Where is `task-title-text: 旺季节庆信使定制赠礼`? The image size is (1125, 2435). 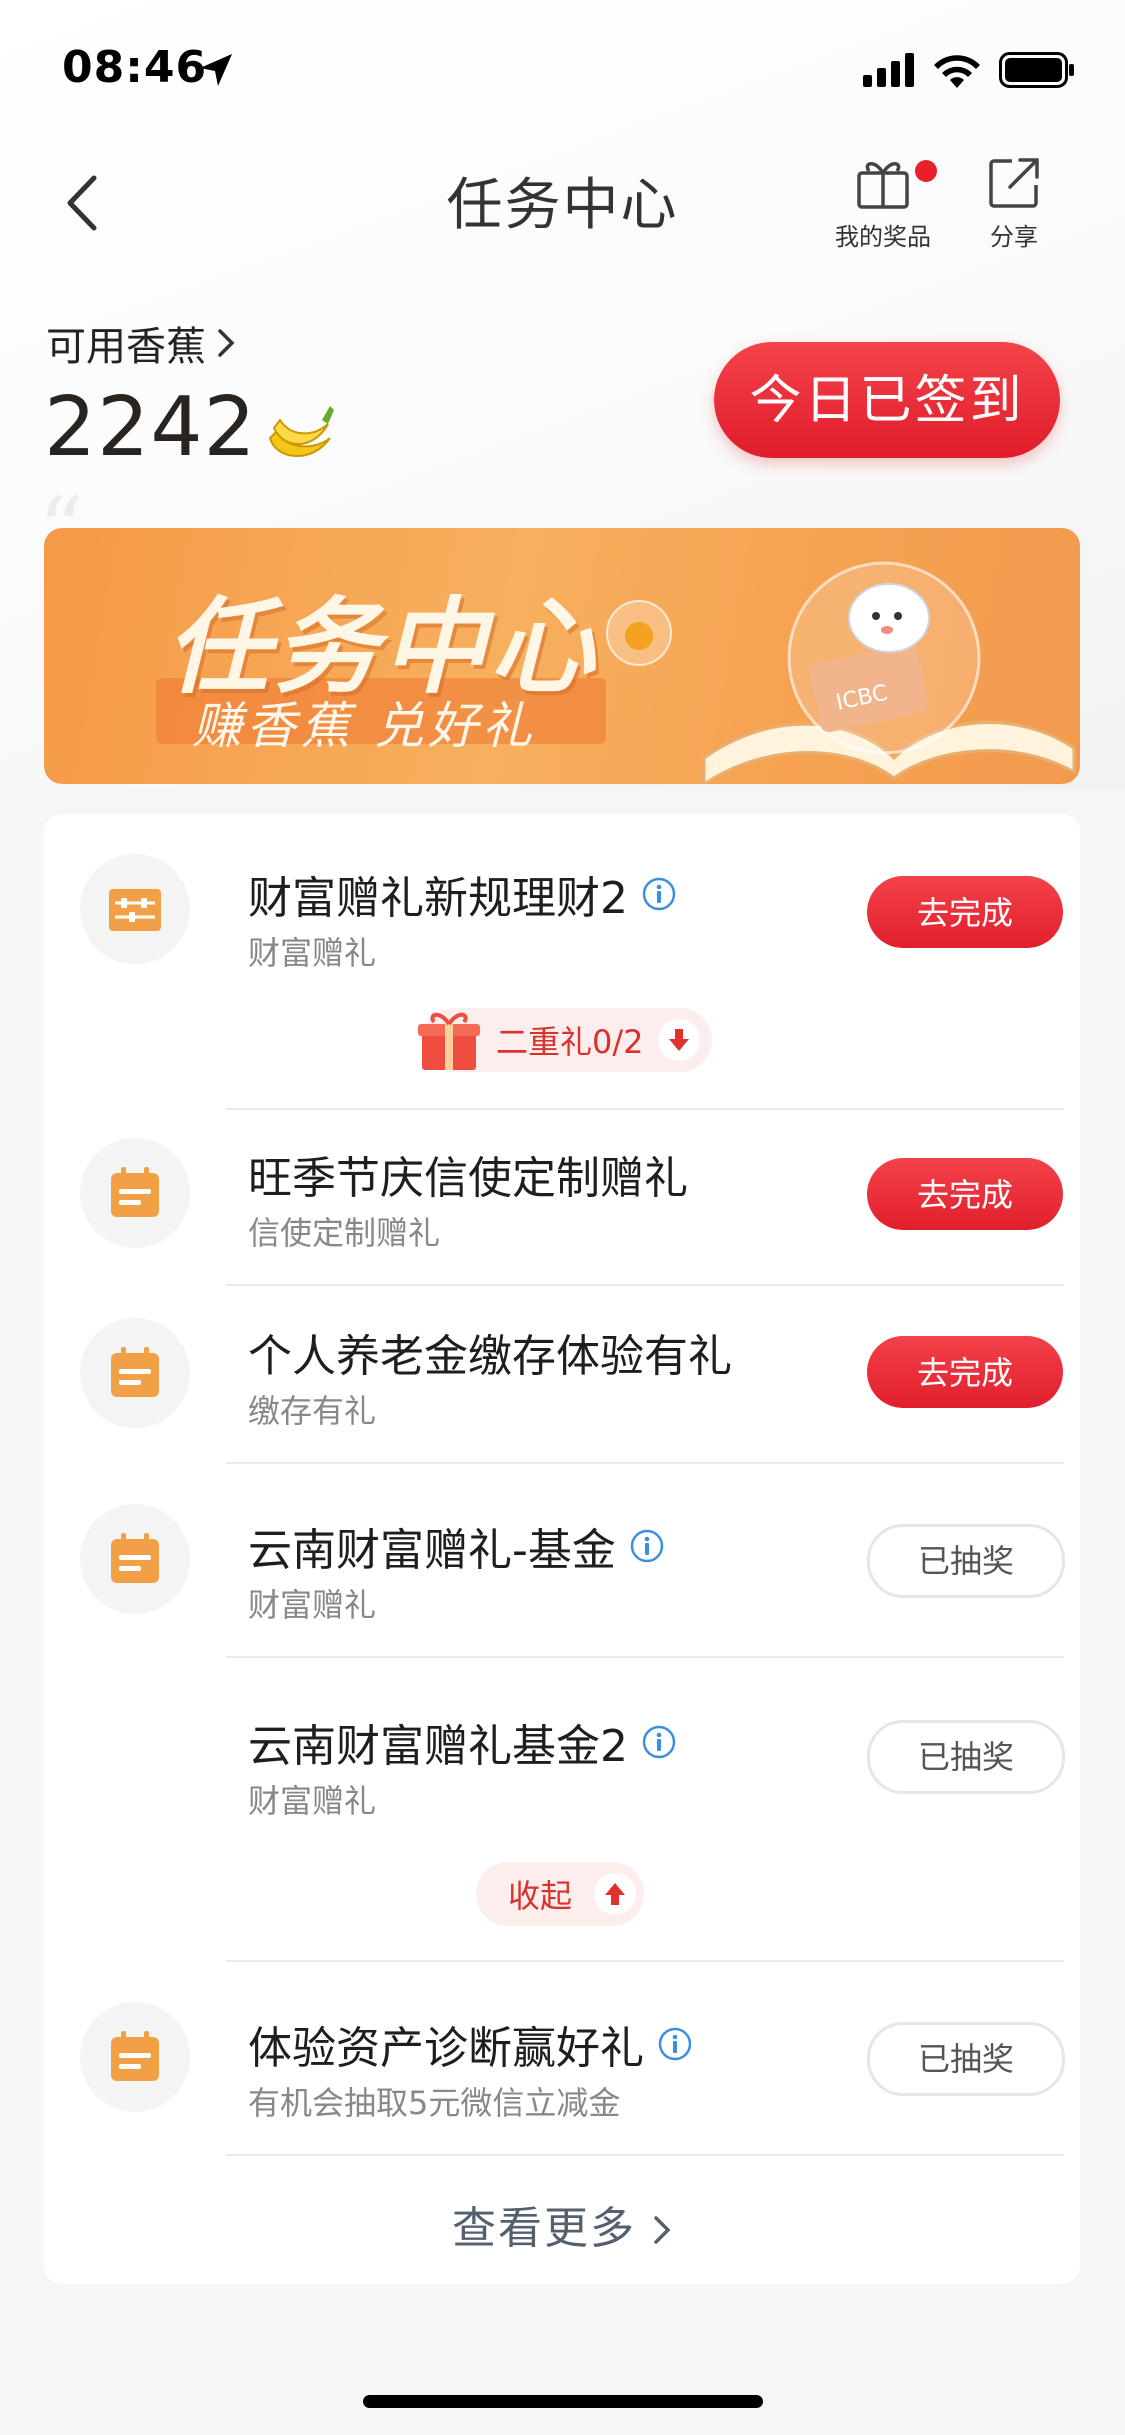
task-title-text: 旺季节庆信使定制赠礼 is located at coordinates (468, 1178).